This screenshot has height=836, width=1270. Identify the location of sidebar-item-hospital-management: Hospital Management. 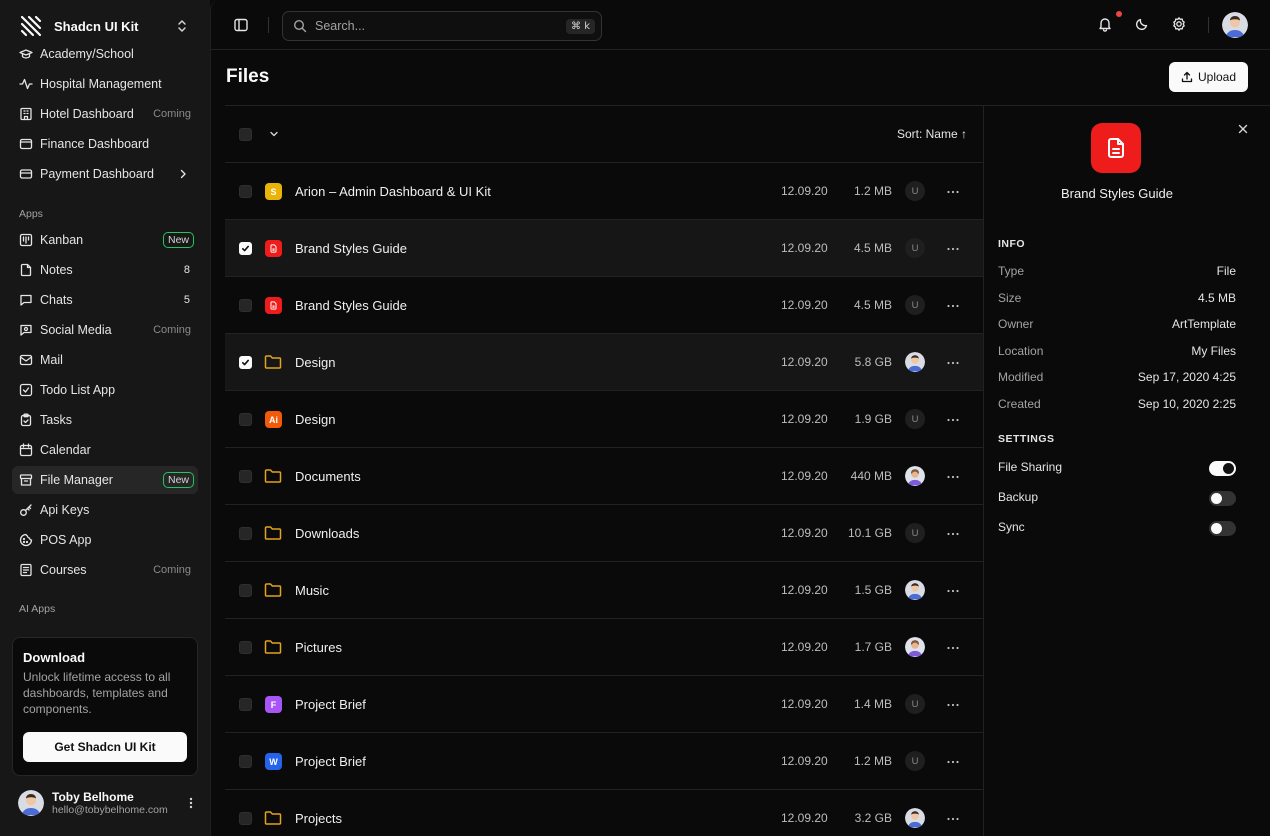
(105, 84).